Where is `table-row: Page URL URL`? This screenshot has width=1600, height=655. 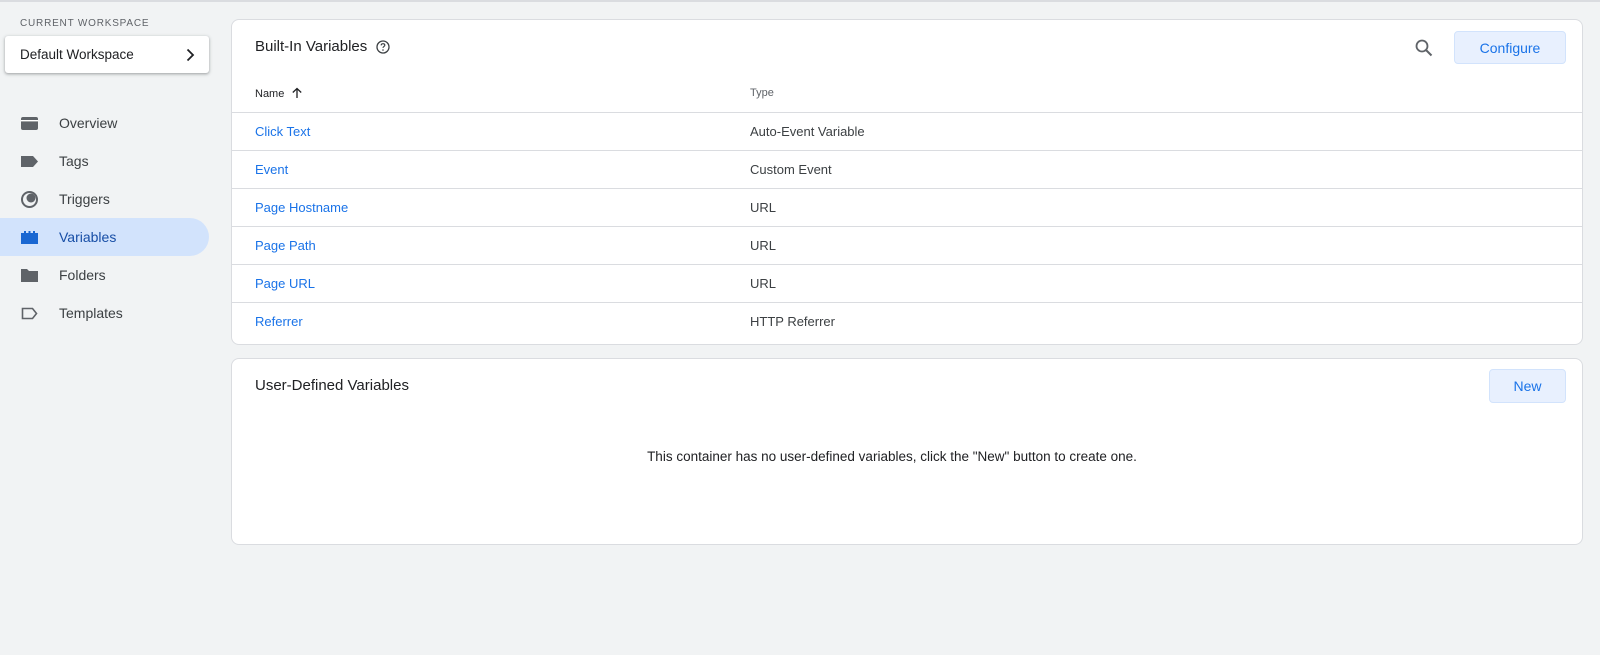
table-row: Page URL URL is located at coordinates (907, 283).